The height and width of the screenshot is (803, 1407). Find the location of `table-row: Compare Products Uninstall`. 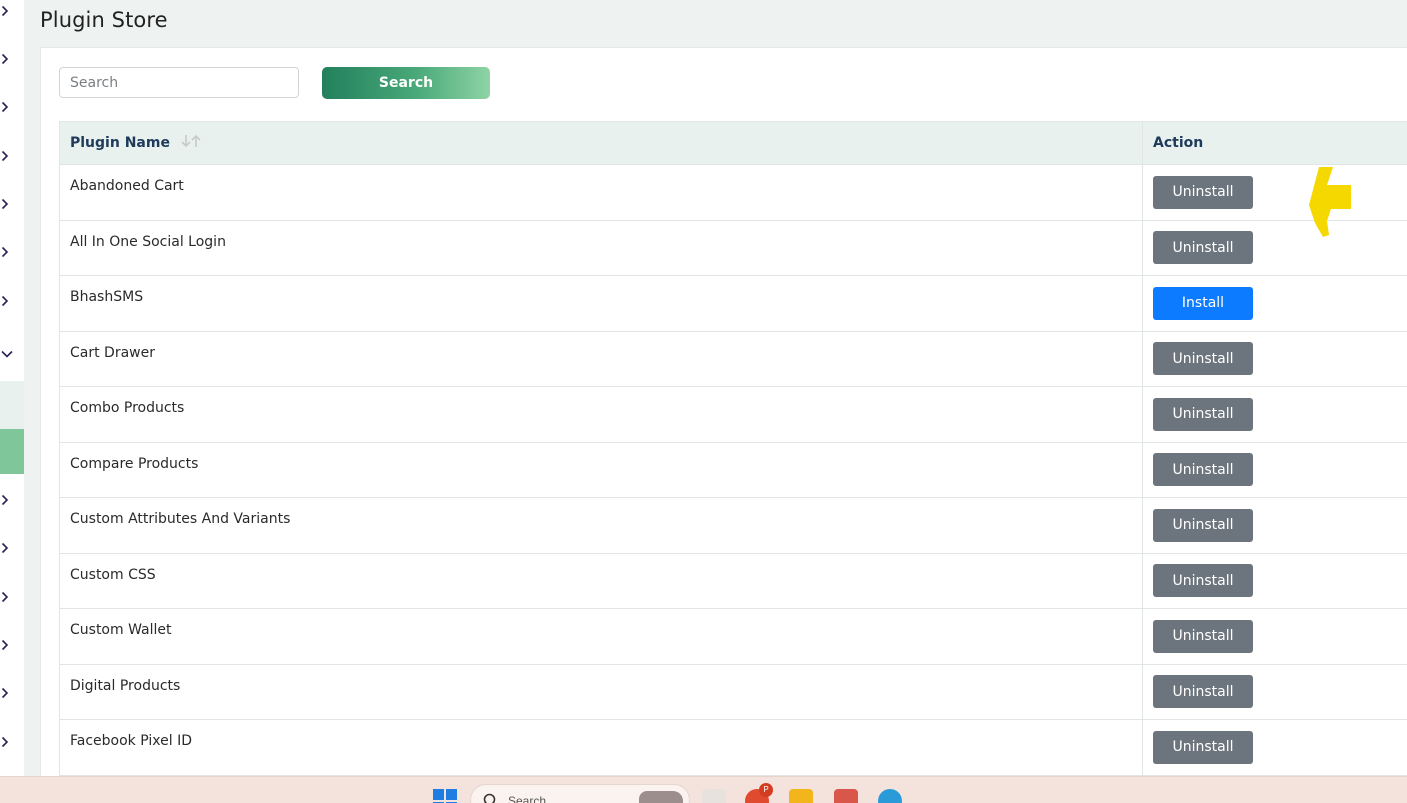

table-row: Compare Products Uninstall is located at coordinates (733, 470).